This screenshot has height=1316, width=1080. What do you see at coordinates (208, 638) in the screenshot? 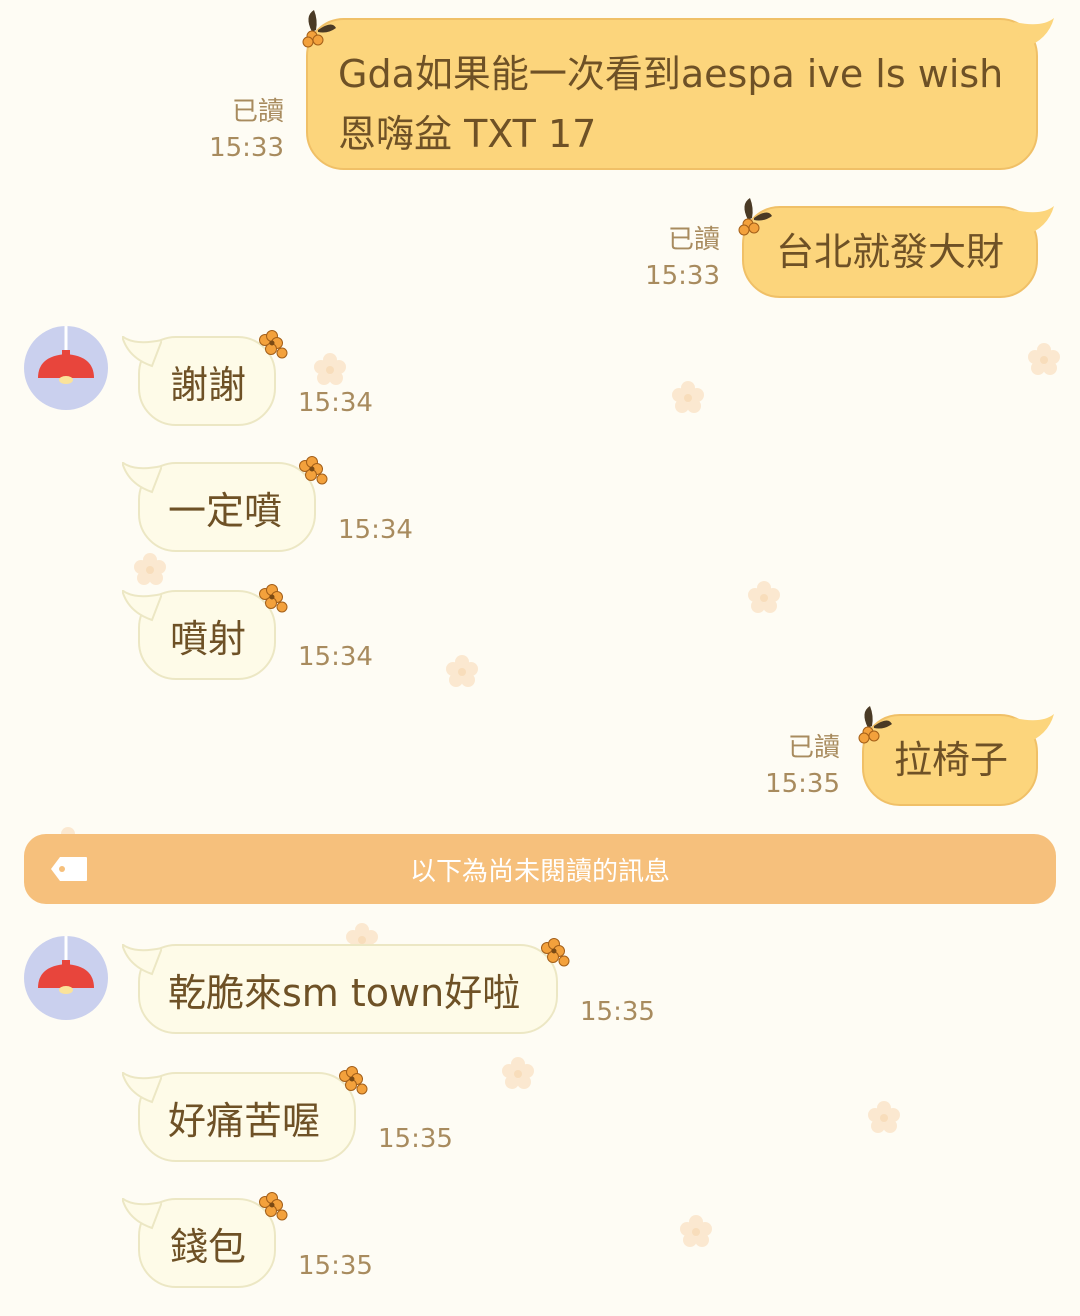
I see `message-text: 噴射` at bounding box center [208, 638].